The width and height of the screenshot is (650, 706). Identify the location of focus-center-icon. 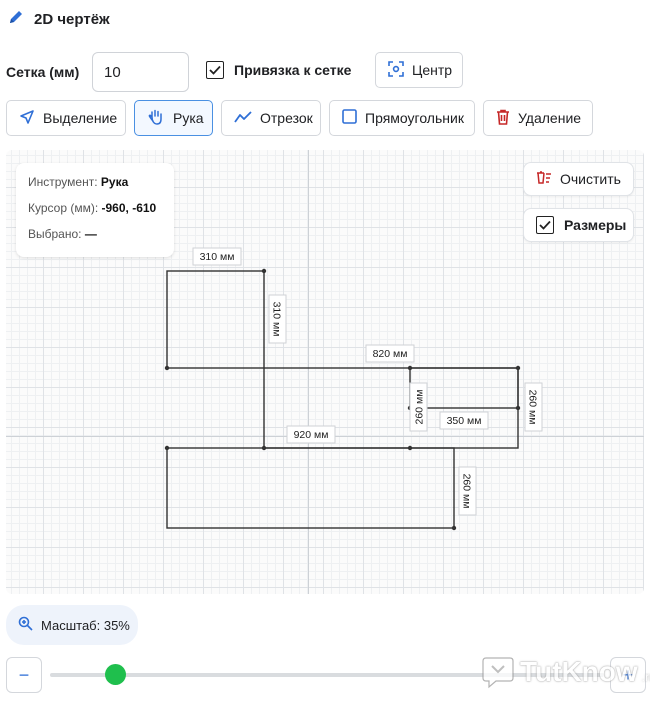
(396, 70).